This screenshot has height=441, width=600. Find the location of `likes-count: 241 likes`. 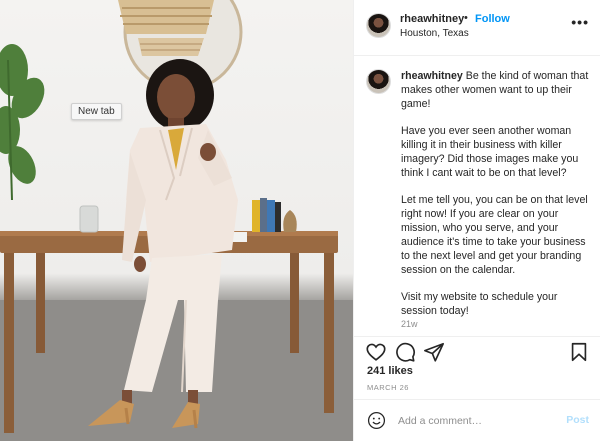

likes-count: 241 likes is located at coordinates (390, 371).